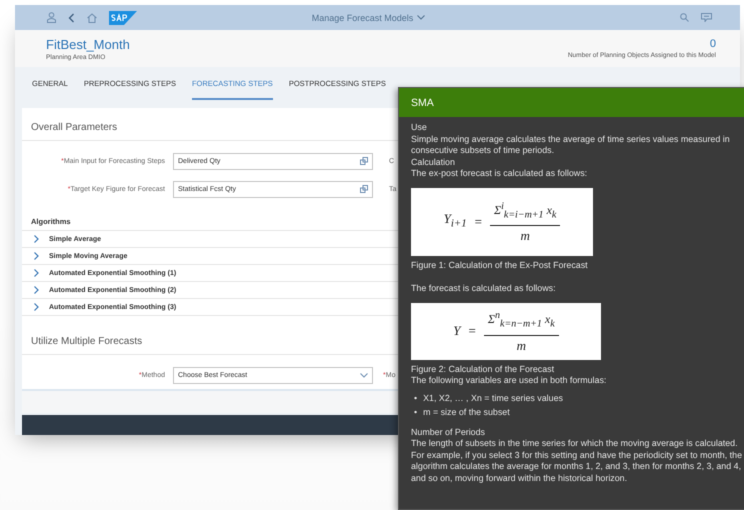 The width and height of the screenshot is (744, 510). I want to click on description-text: The following variables are used in both formulas:, so click(509, 380).